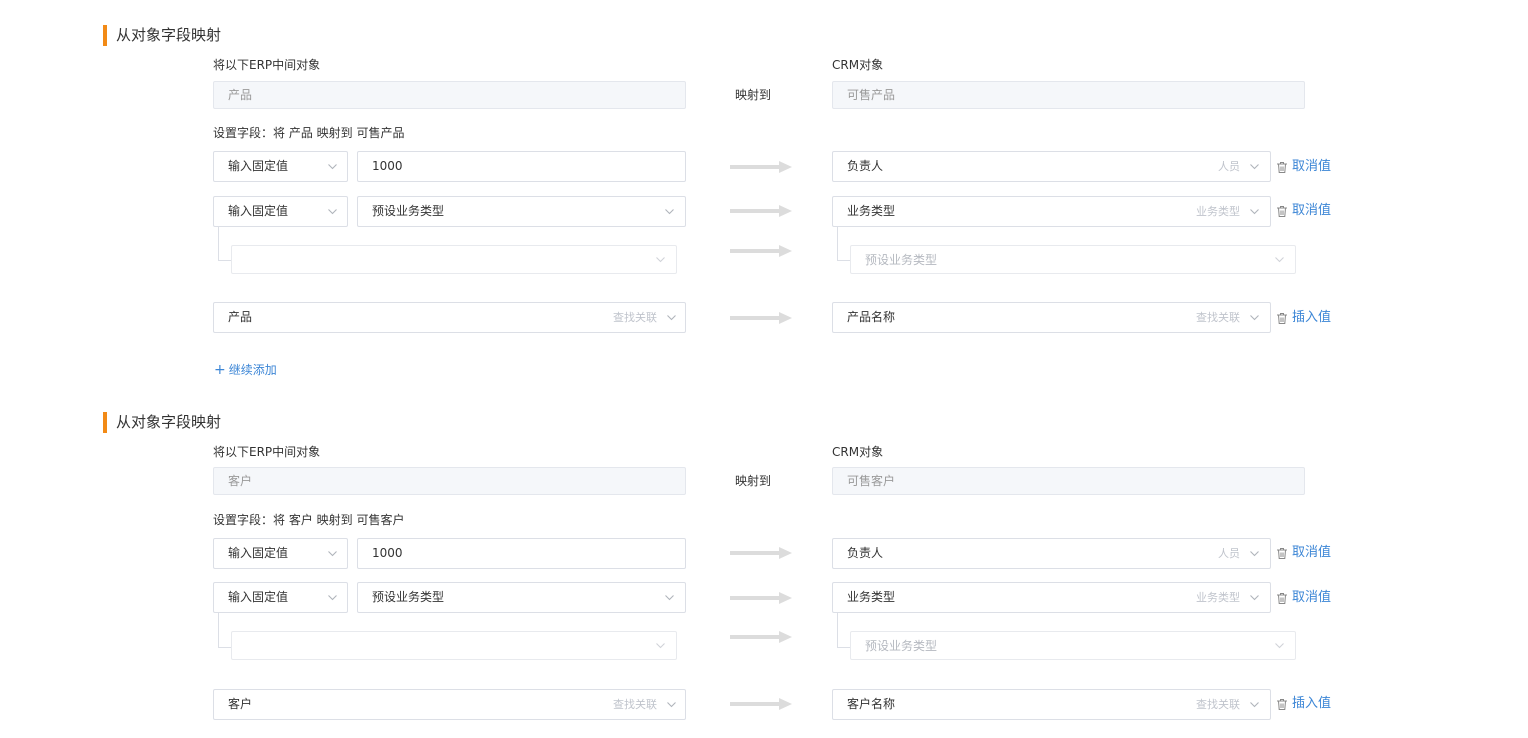 This screenshot has height=738, width=1528. Describe the element at coordinates (220, 370) in the screenshot. I see `plus-icon: +` at that location.